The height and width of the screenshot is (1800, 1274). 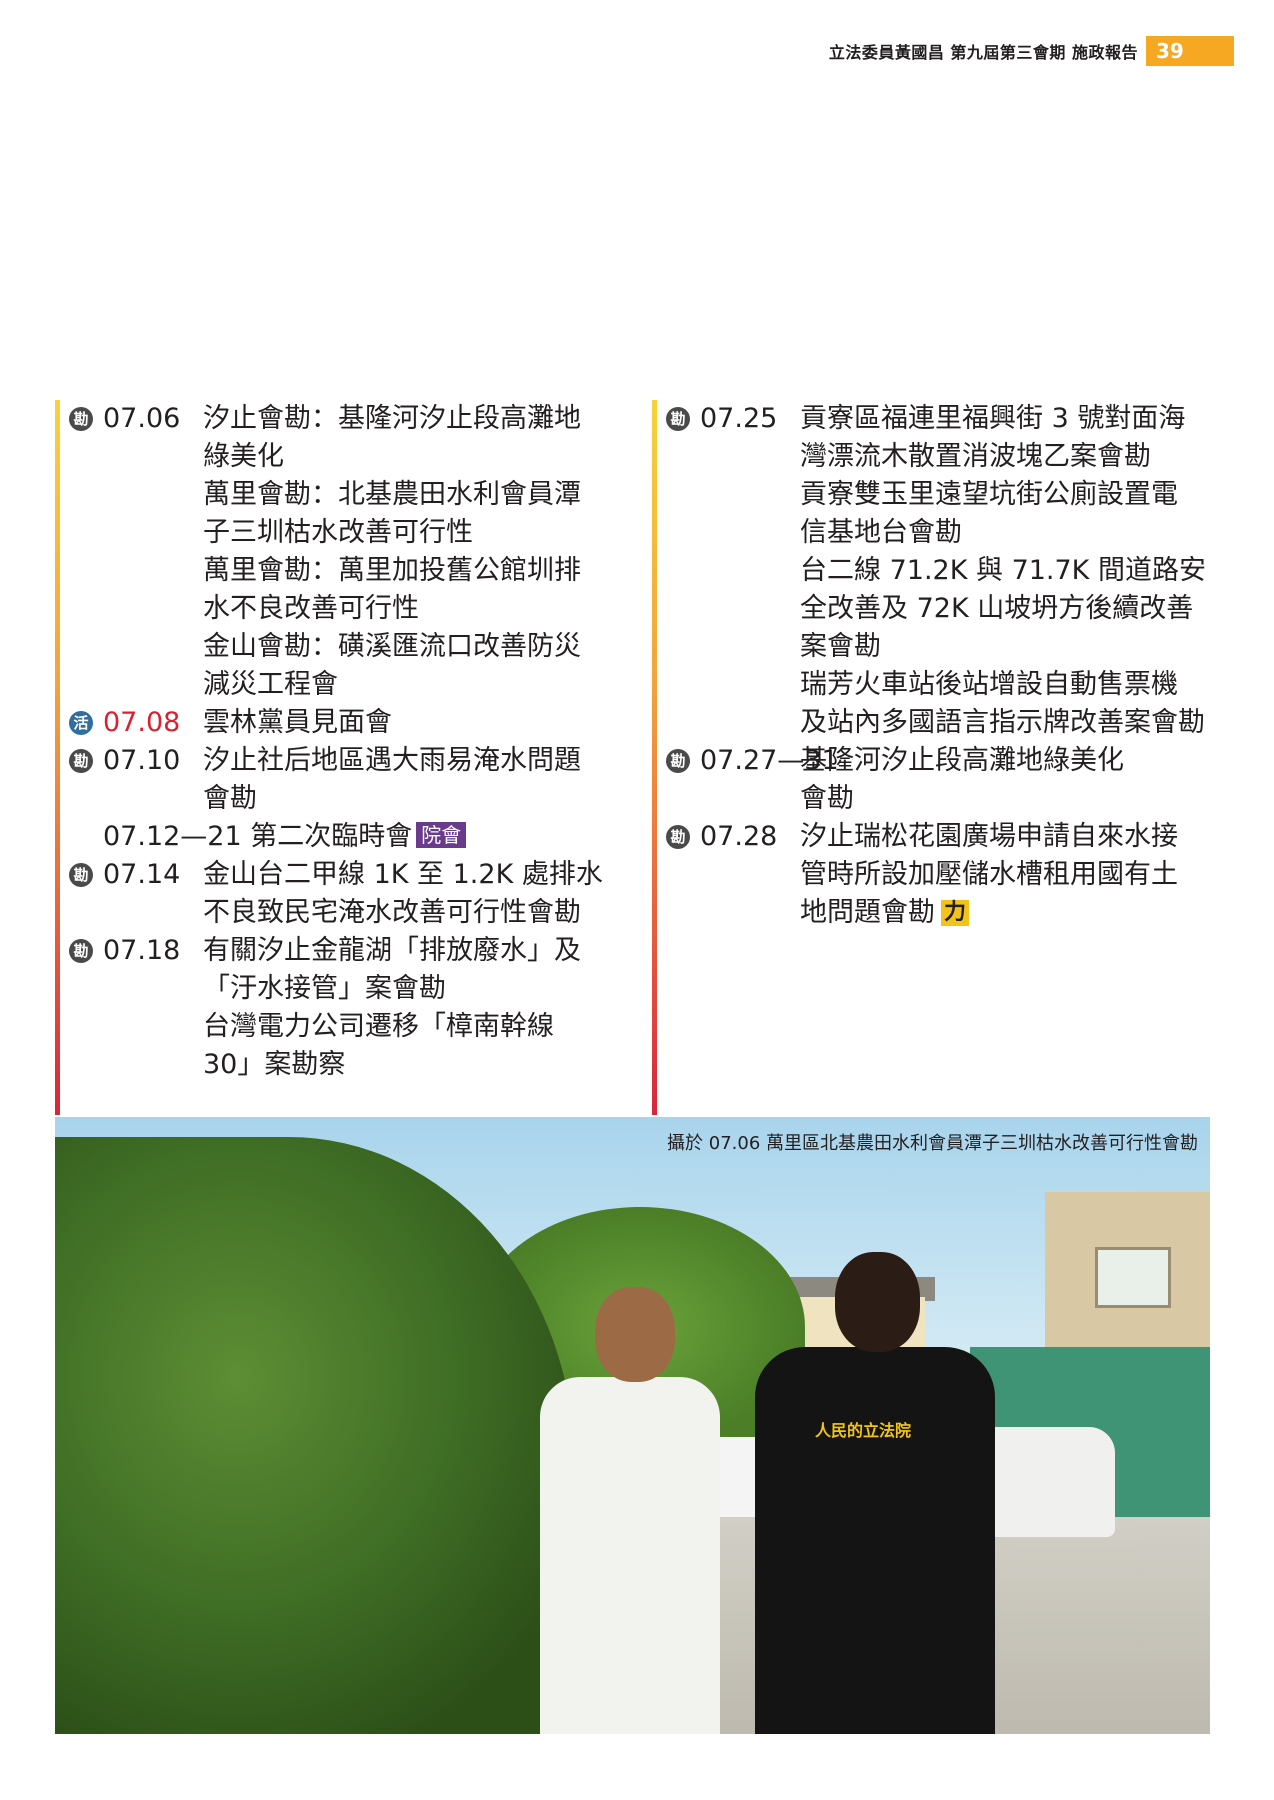 I want to click on person-body: 人民的立法院, so click(x=875, y=1540).